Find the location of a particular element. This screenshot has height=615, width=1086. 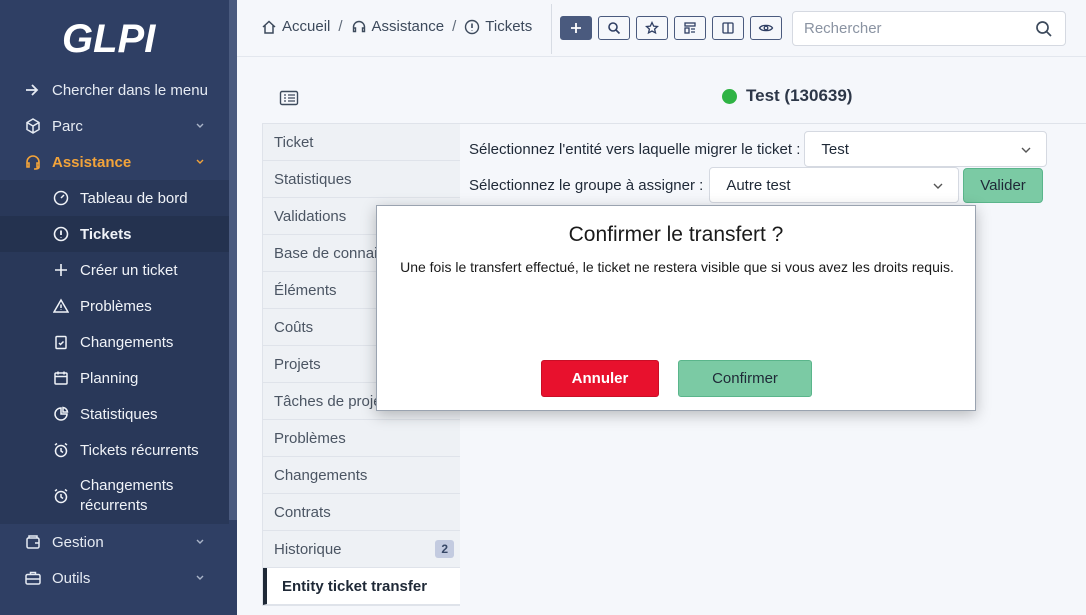

tab-contrats: Contrats is located at coordinates (361, 512).